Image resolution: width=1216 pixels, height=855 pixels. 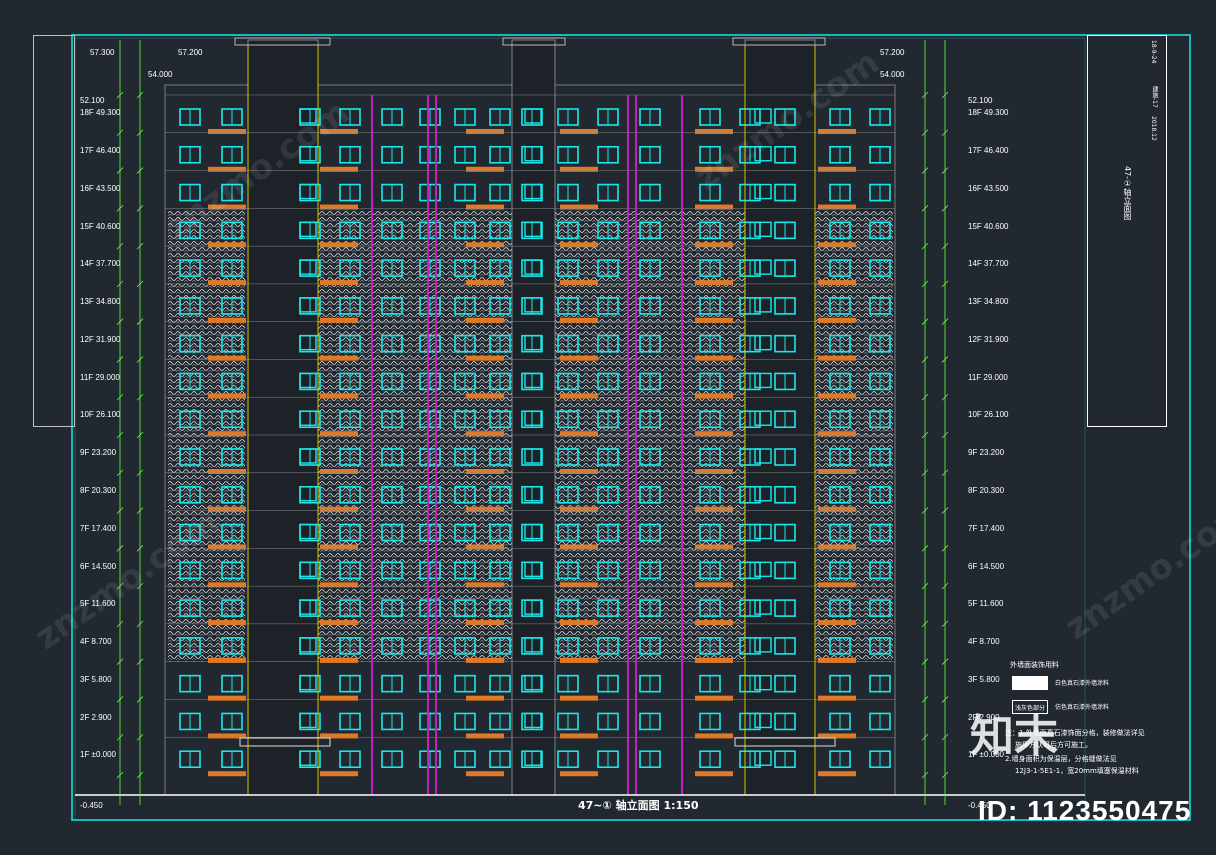 I want to click on core-tower, so click(x=533, y=417).